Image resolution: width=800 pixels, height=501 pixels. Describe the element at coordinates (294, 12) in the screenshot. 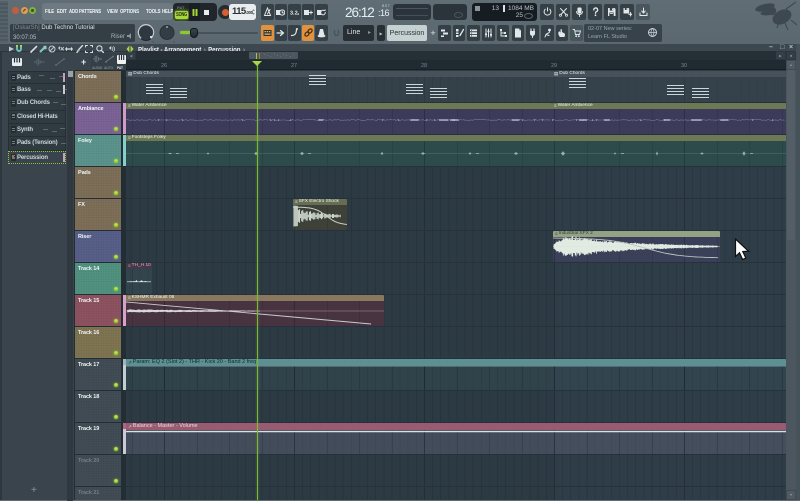

I see `countdown-icon: 3.2` at that location.